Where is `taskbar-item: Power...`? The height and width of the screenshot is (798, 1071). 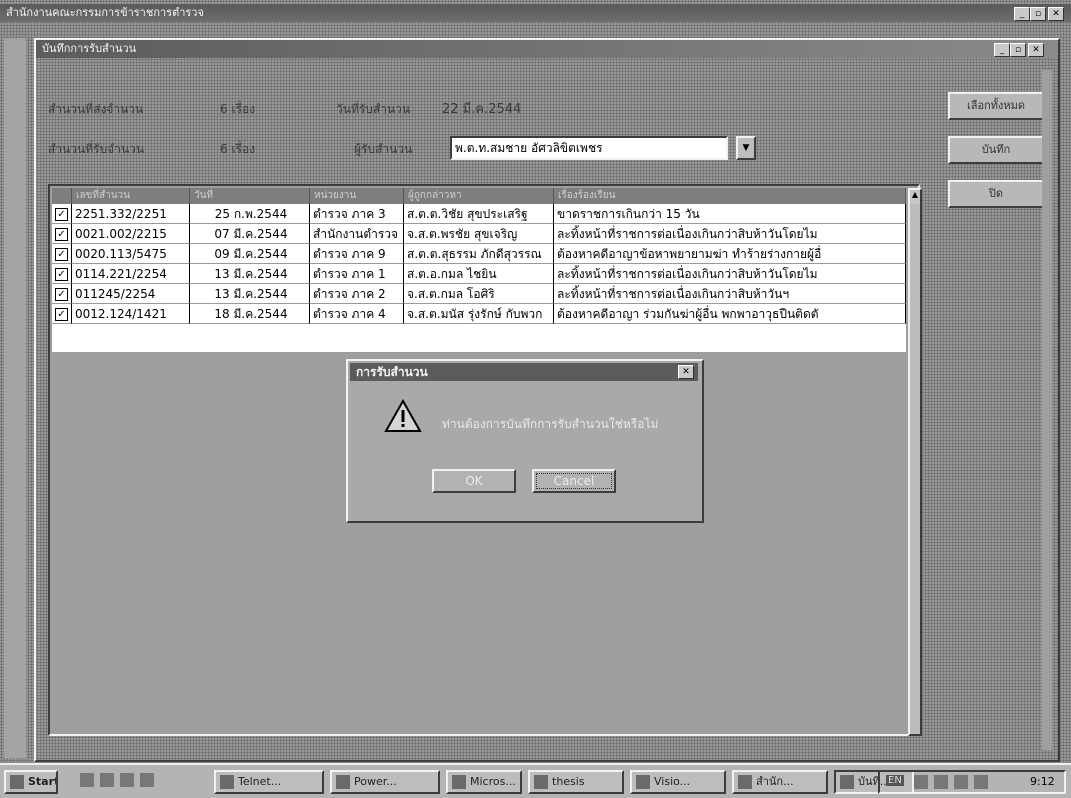 taskbar-item: Power... is located at coordinates (385, 782).